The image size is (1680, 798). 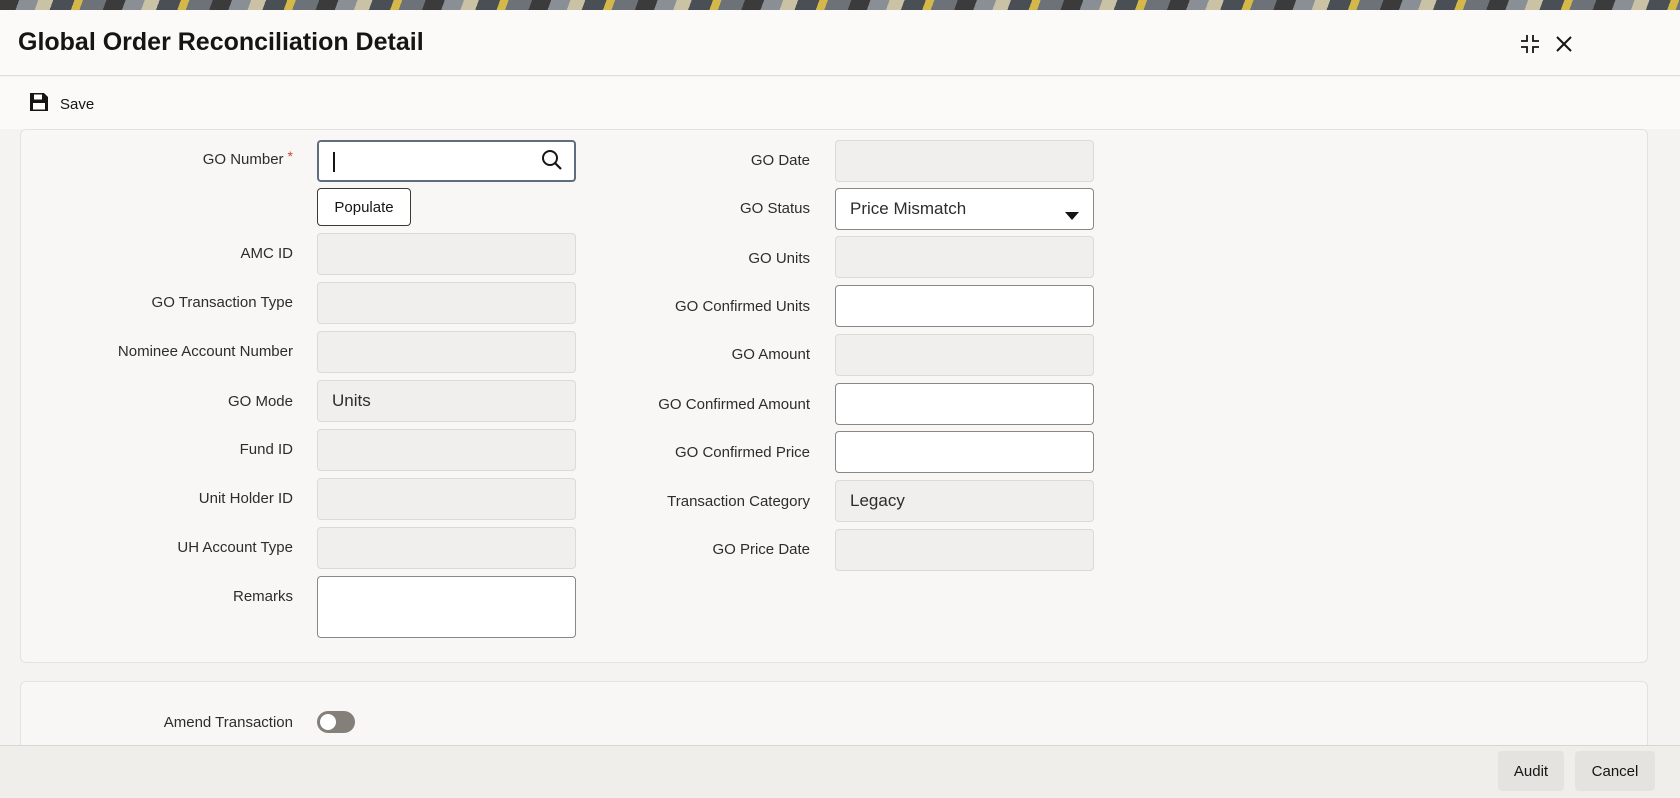 What do you see at coordinates (222, 302) in the screenshot?
I see `go-transaction-type-label: GO Transaction Type` at bounding box center [222, 302].